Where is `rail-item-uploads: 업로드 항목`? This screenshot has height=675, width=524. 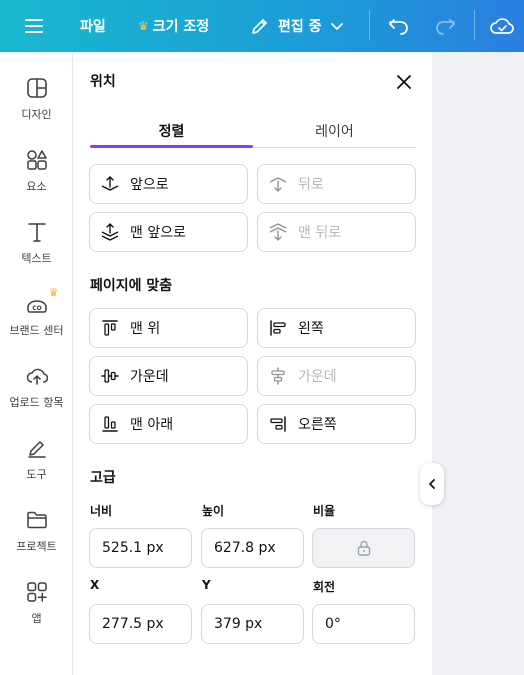 rail-item-uploads: 업로드 항목 is located at coordinates (36, 387).